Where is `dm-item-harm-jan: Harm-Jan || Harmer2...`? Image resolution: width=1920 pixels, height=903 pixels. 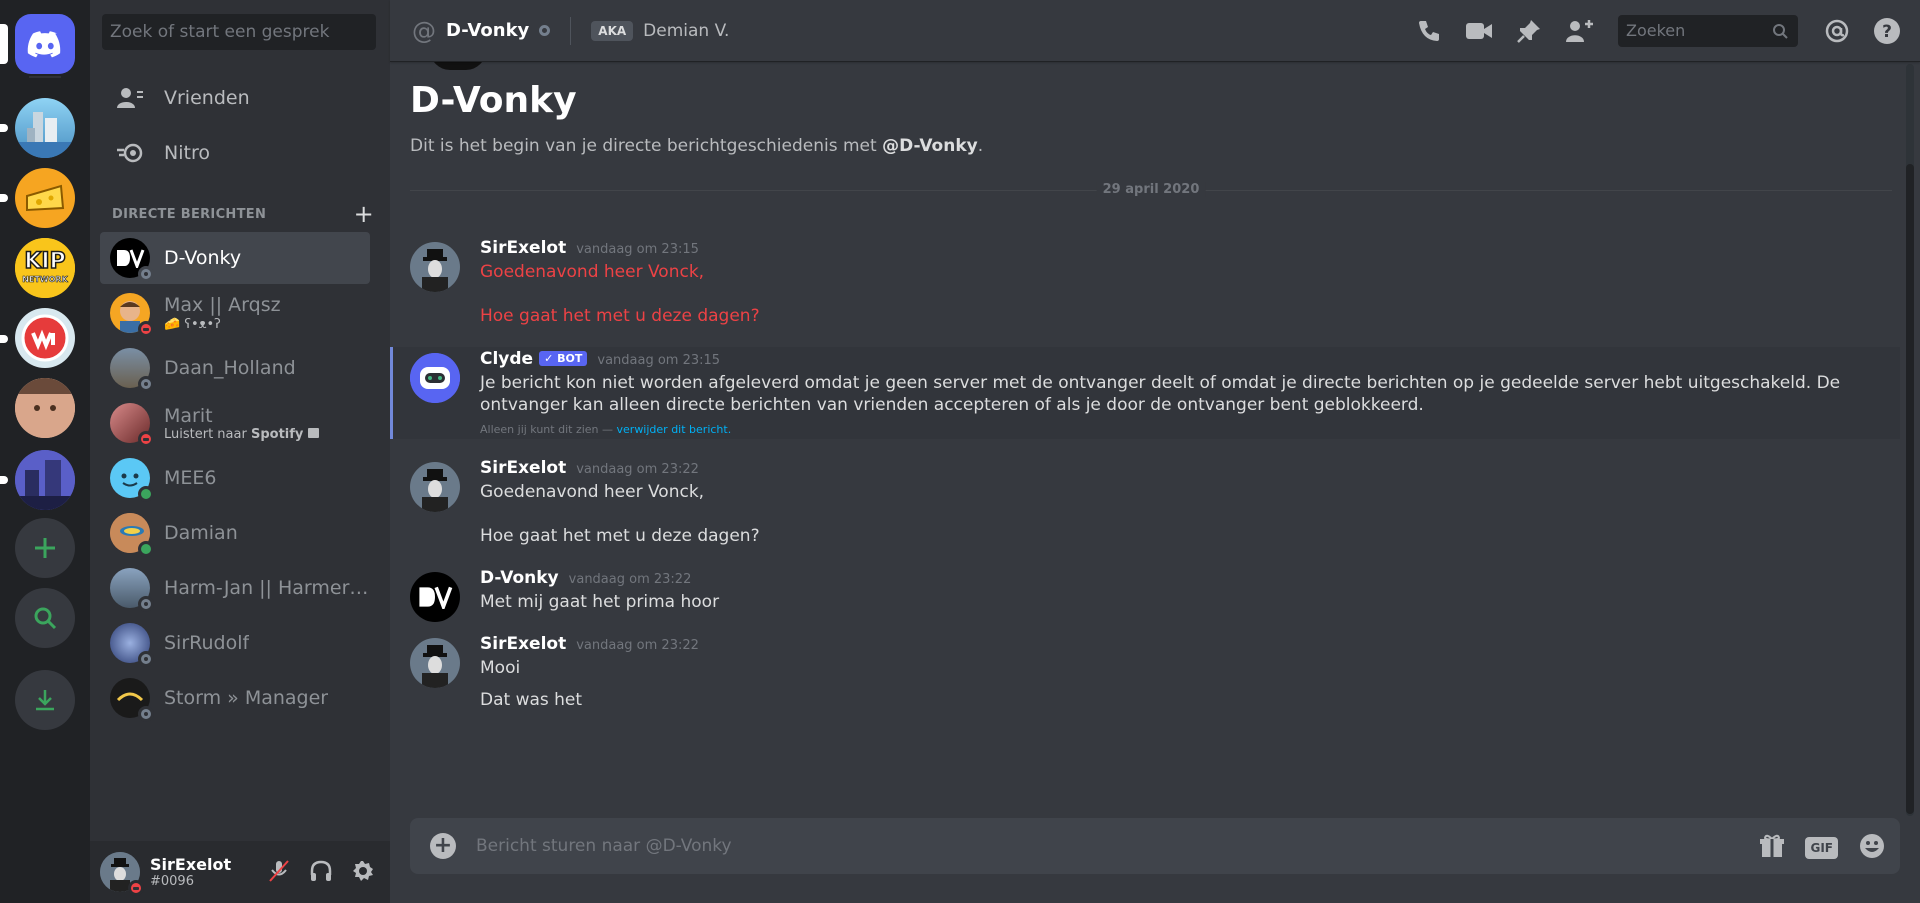
dm-item-harm-jan: Harm-Jan || Harmer2... is located at coordinates (235, 588).